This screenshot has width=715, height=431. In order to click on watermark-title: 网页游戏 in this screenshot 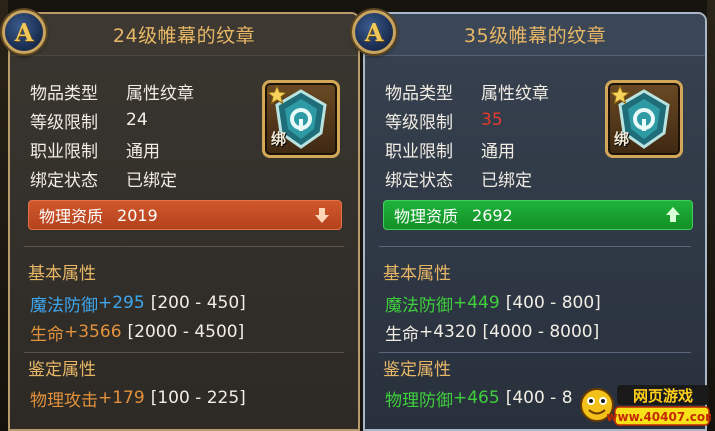, I will do `click(663, 396)`.